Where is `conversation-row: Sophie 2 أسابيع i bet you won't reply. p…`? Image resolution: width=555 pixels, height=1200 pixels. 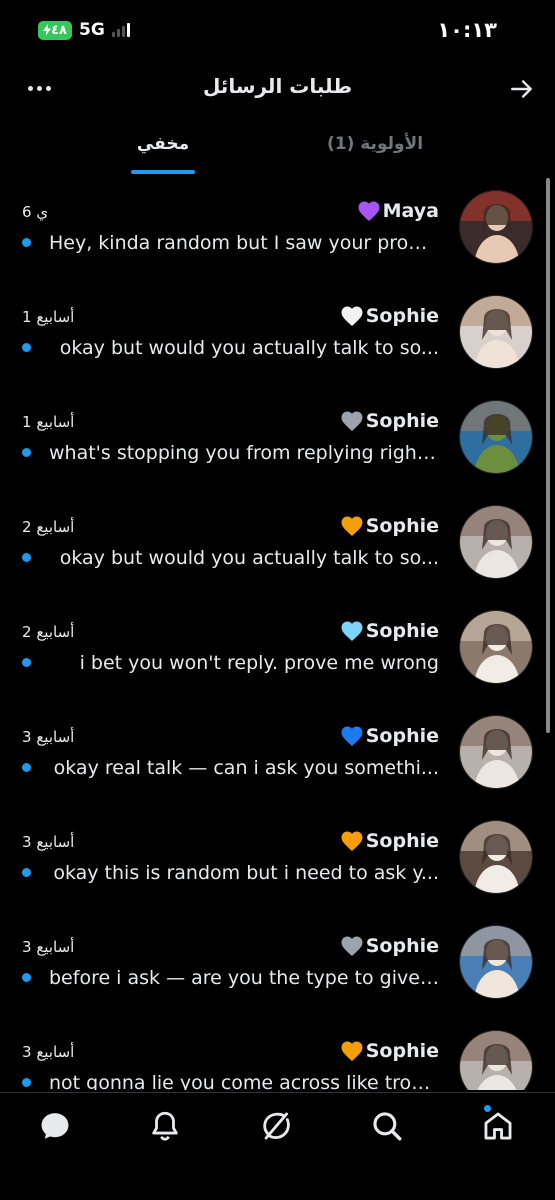 conversation-row: Sophie 2 أسابيع i bet you won't reply. p… is located at coordinates (277, 650).